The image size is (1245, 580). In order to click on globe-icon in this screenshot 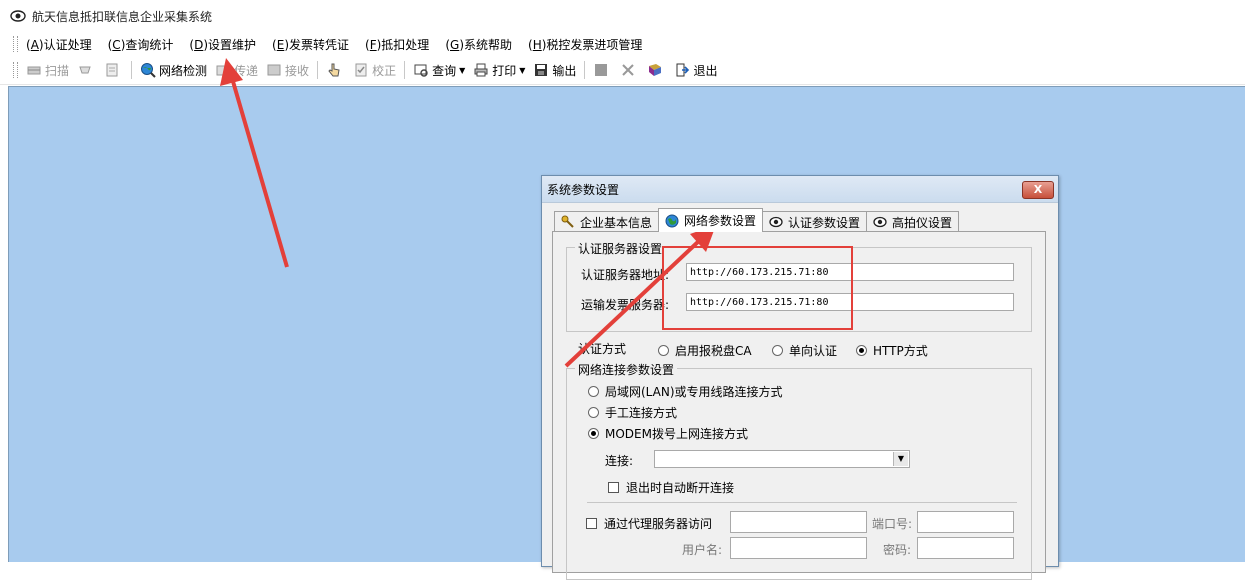, I will do `click(672, 220)`.